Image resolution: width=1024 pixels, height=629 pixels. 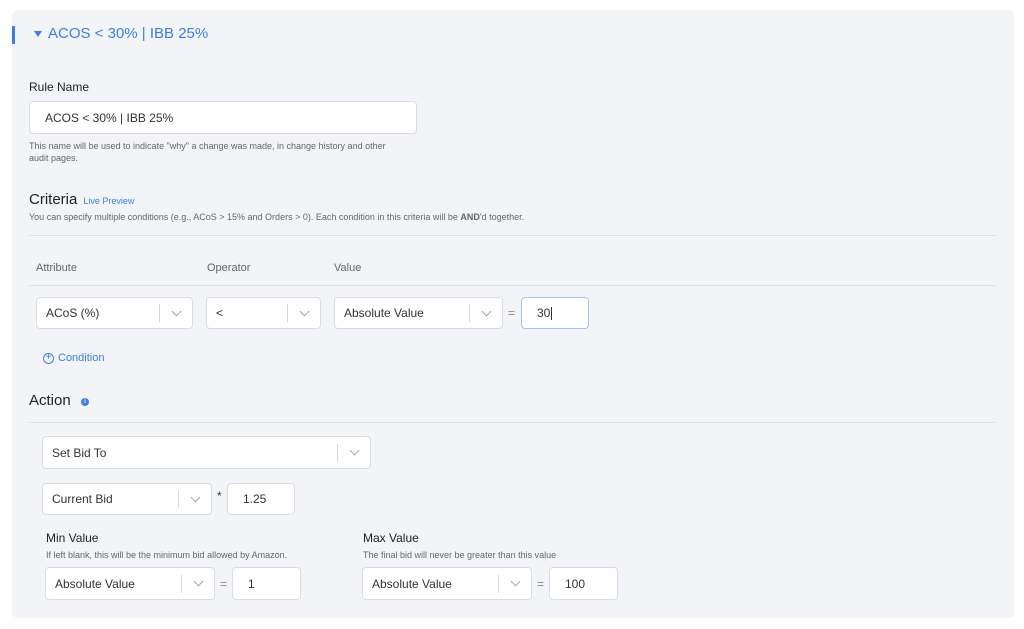 I want to click on attribute-dropdown-toggle, so click(x=176, y=311).